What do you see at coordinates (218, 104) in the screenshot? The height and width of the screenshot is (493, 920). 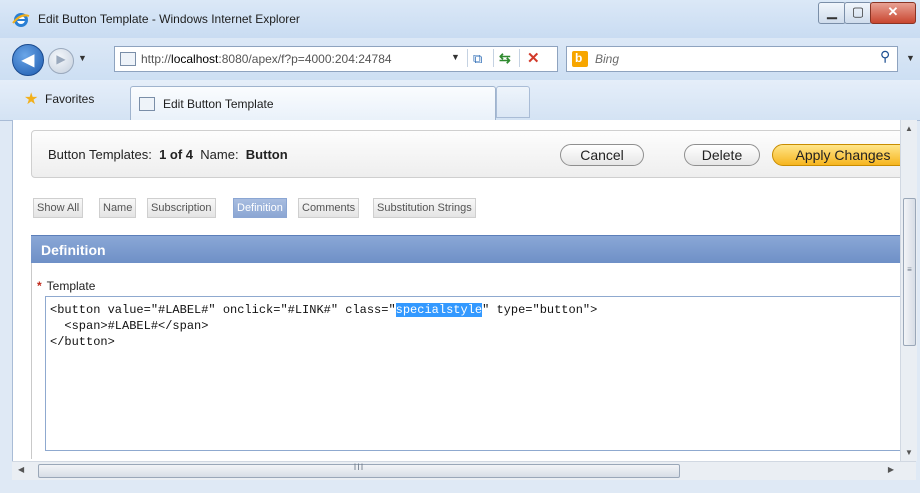 I see `browser-tab-label: Edit Button Template` at bounding box center [218, 104].